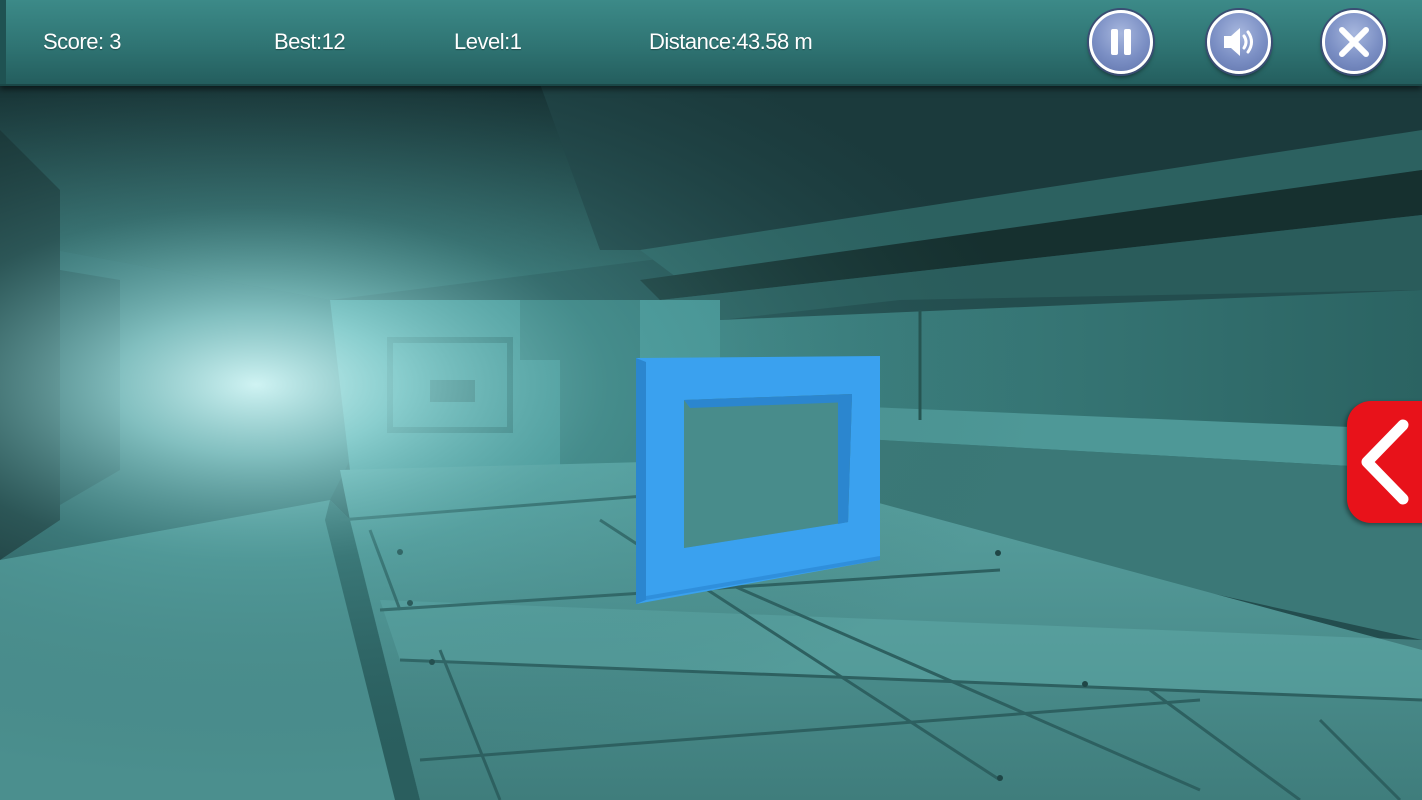 This screenshot has height=800, width=1422. I want to click on speaker-icon, so click(1238, 42).